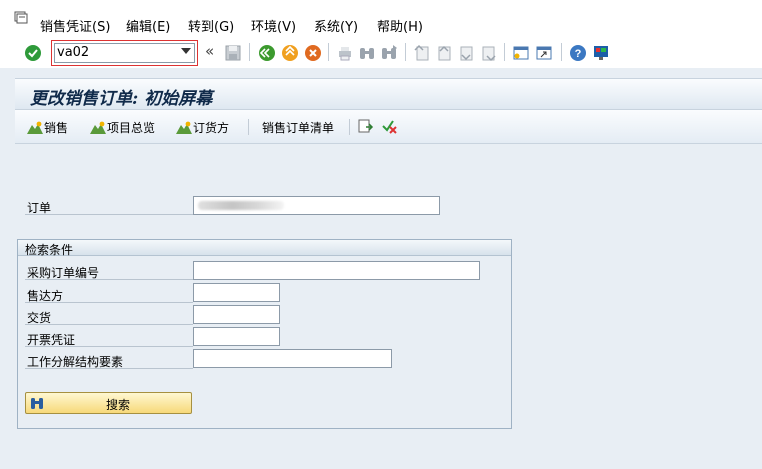  What do you see at coordinates (56, 128) in the screenshot?
I see `sales-button-label: 销售` at bounding box center [56, 128].